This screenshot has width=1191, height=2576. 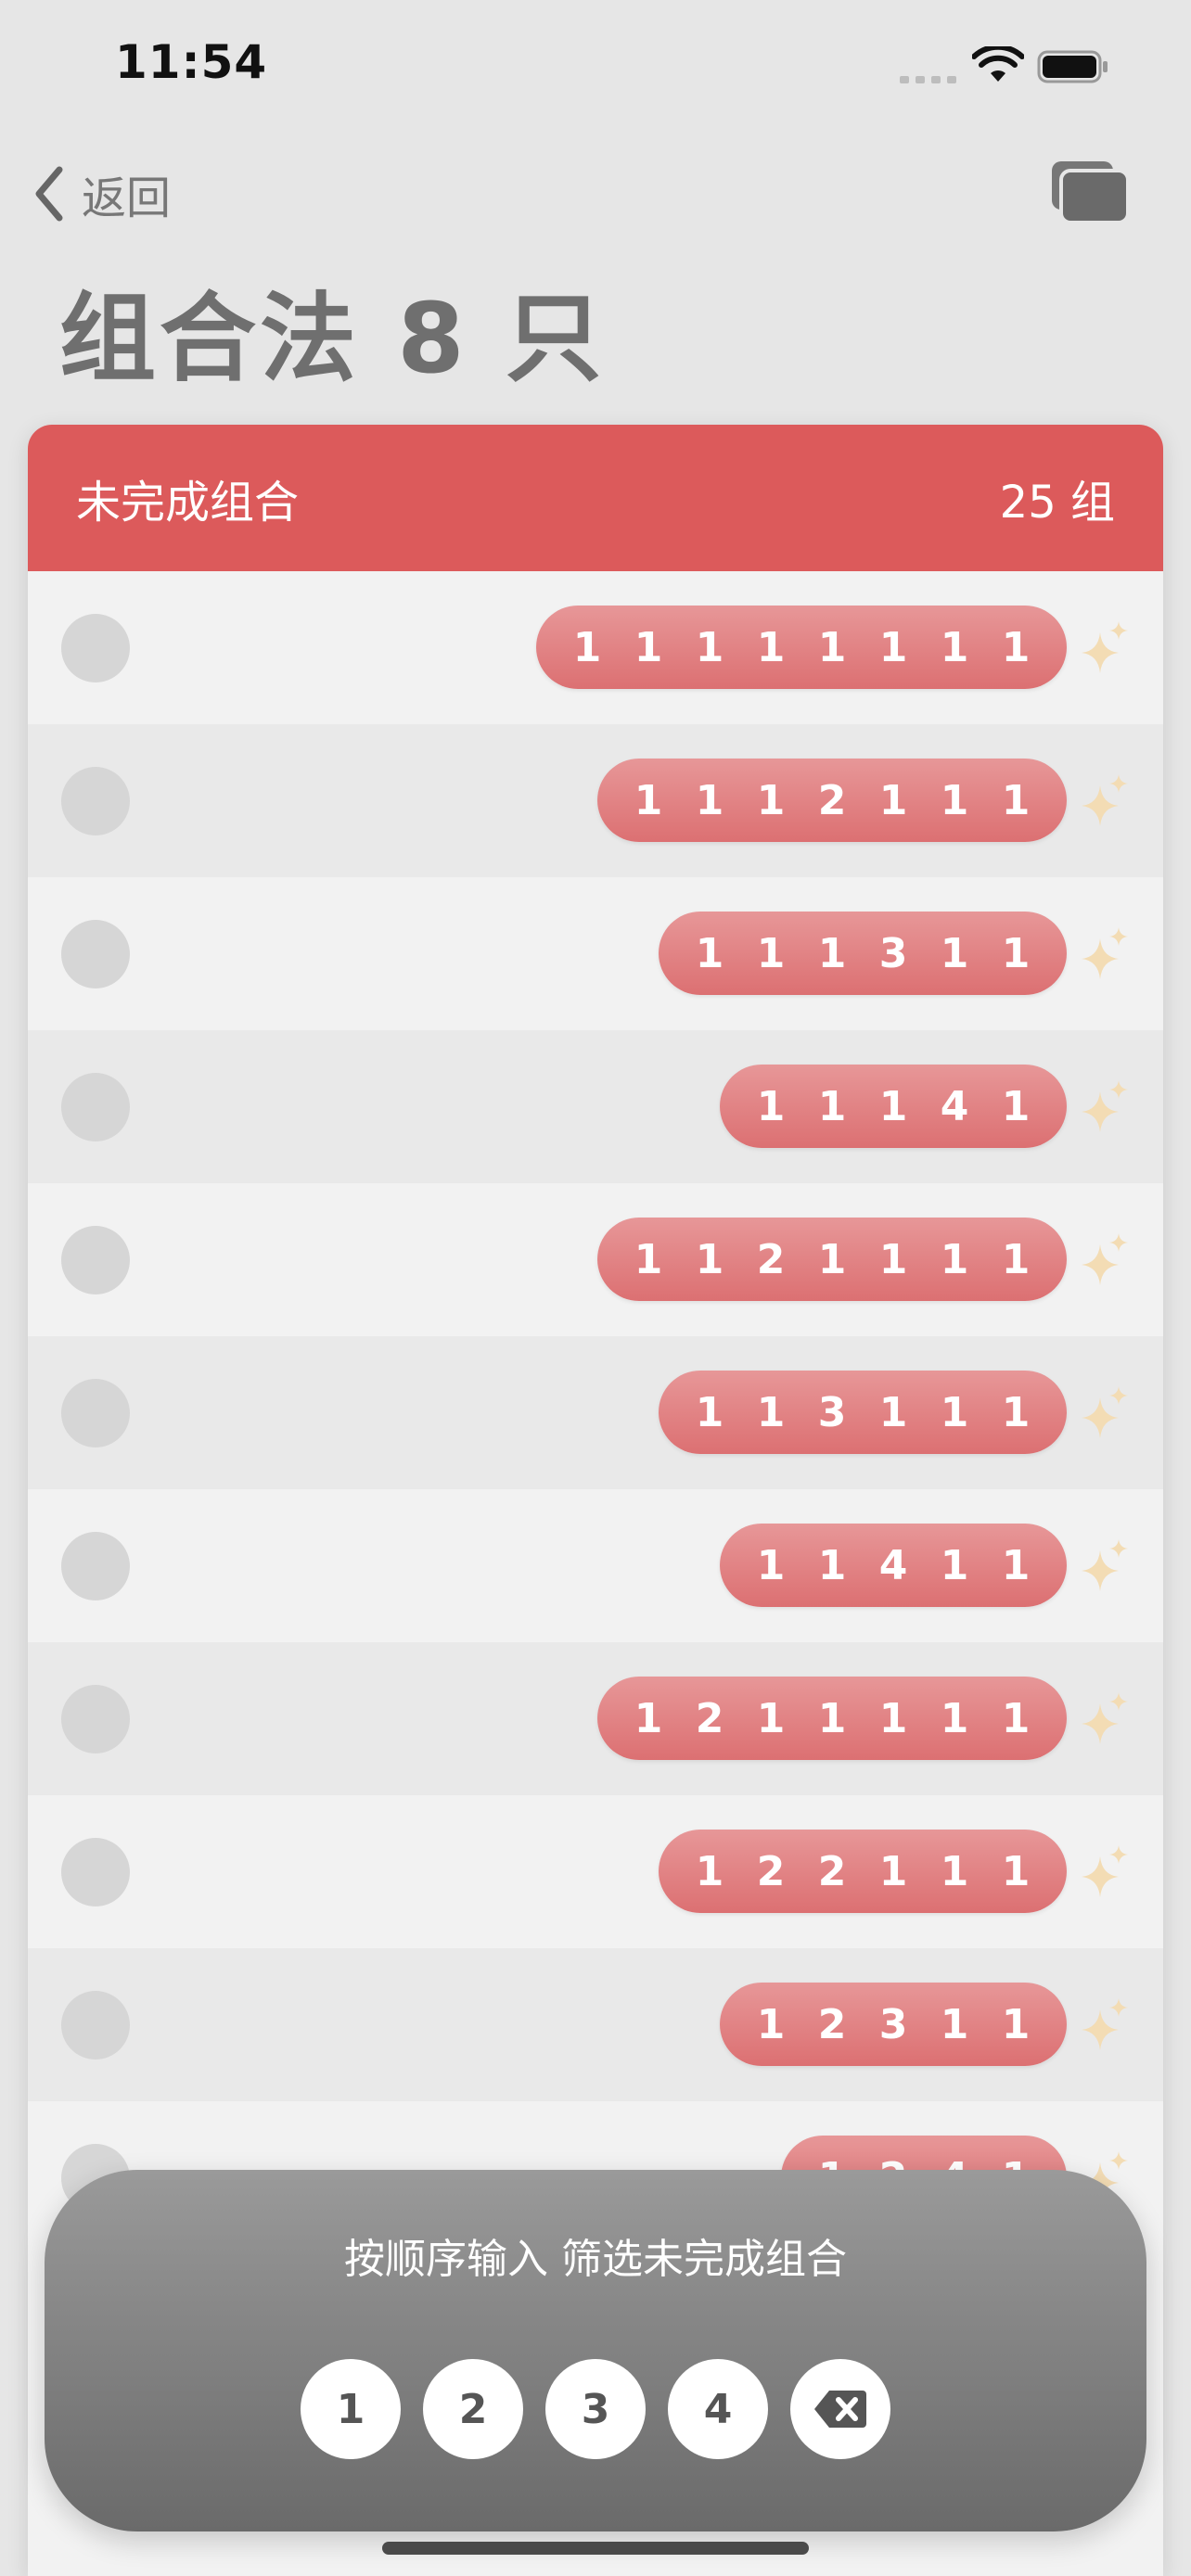 What do you see at coordinates (595, 2351) in the screenshot?
I see `filter-keypad: 按顺序输入 筛选未完成组合 1 2 3 4` at bounding box center [595, 2351].